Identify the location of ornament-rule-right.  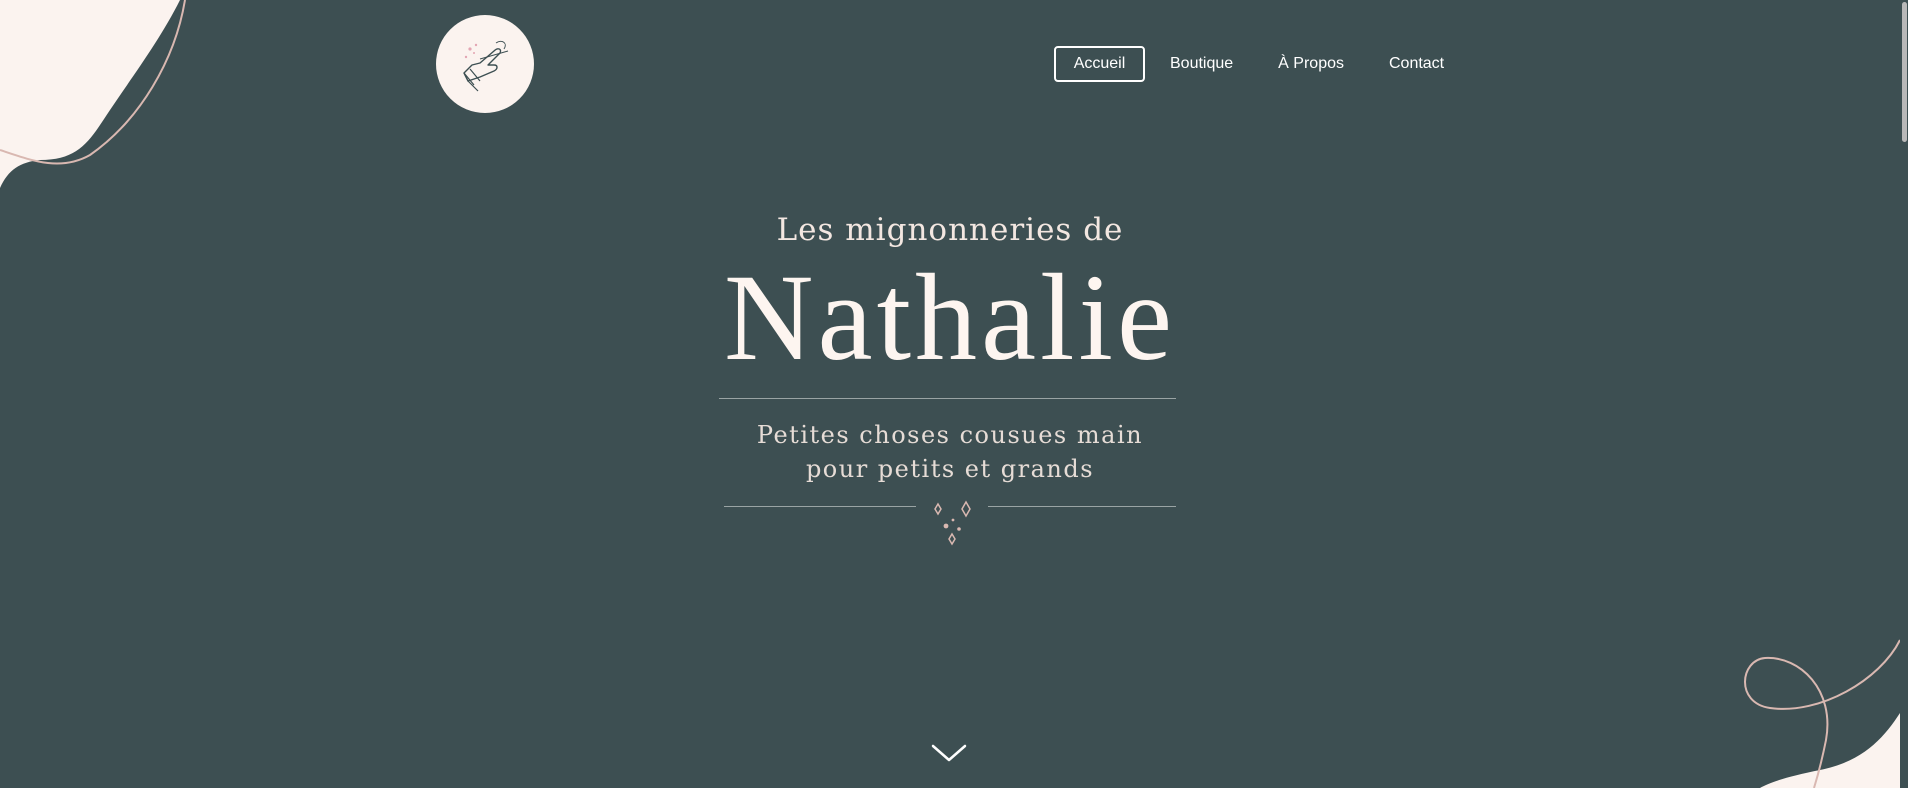
(1082, 506).